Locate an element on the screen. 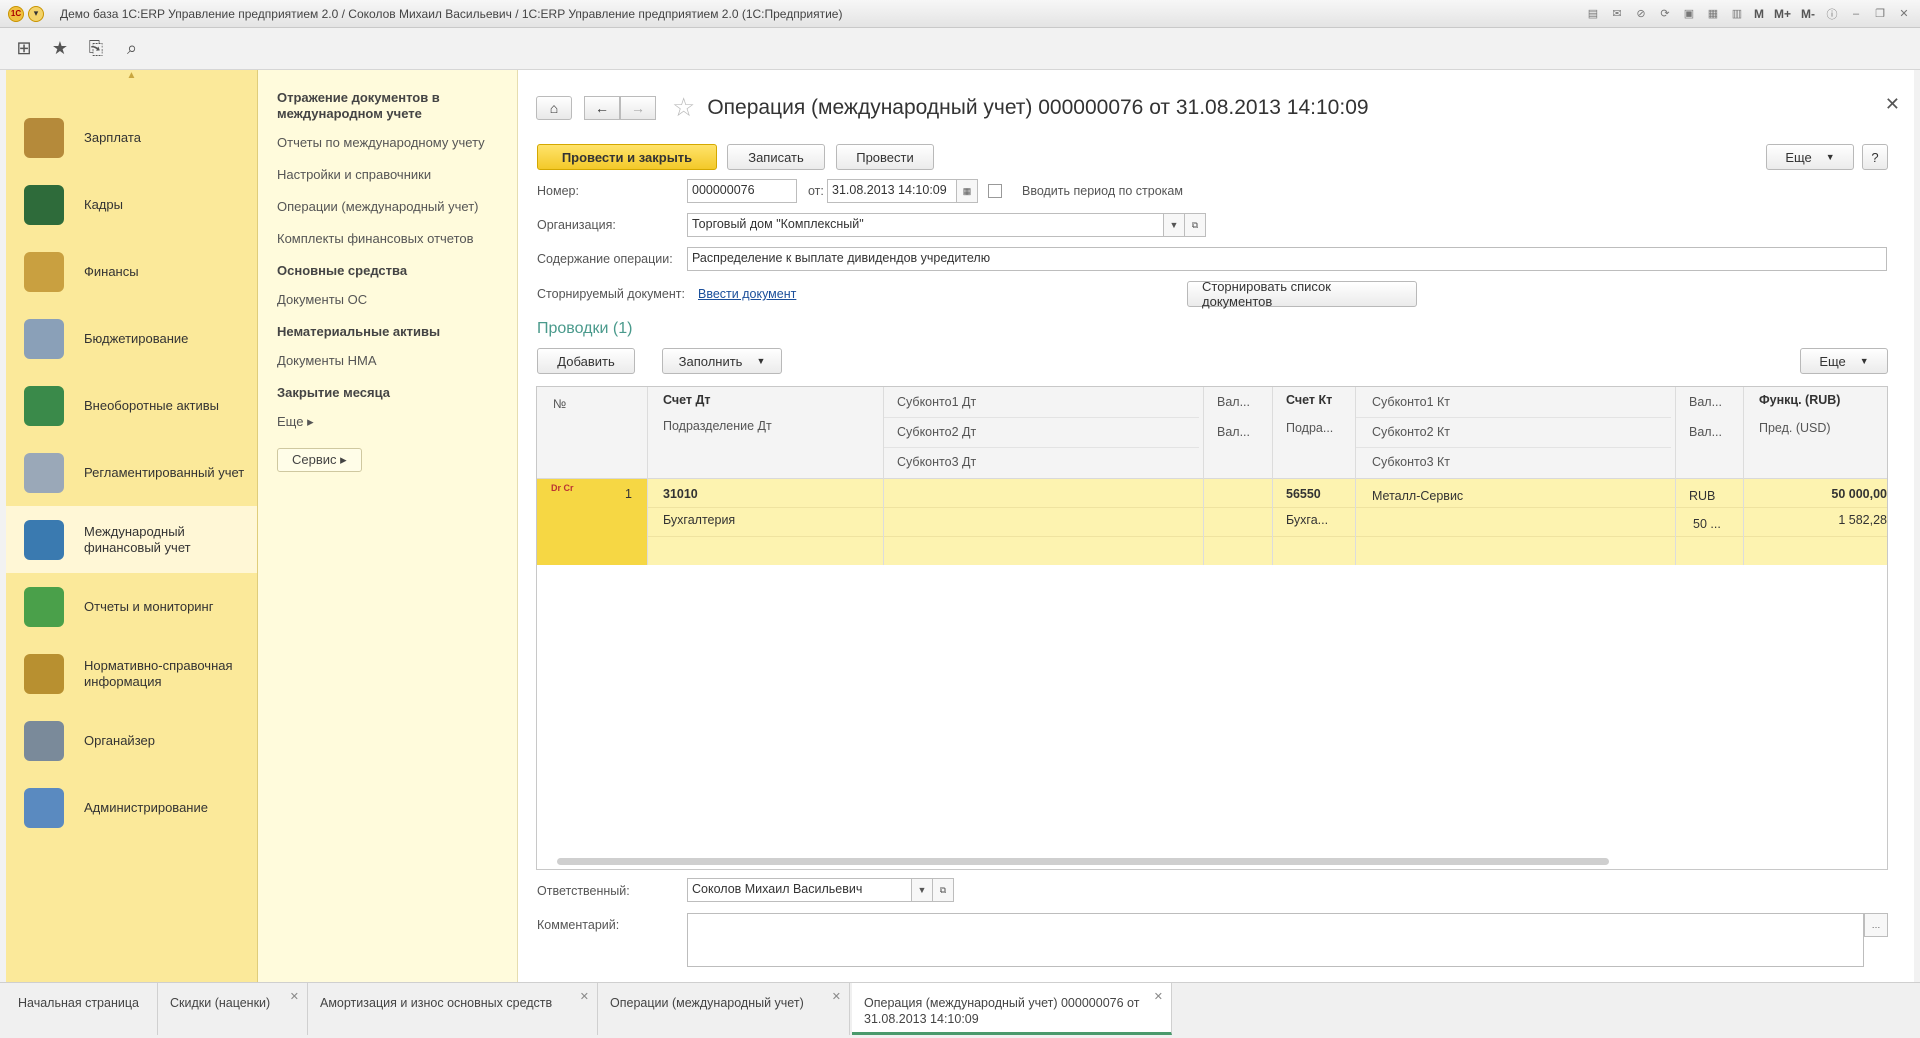  save-button: Записать is located at coordinates (776, 157).